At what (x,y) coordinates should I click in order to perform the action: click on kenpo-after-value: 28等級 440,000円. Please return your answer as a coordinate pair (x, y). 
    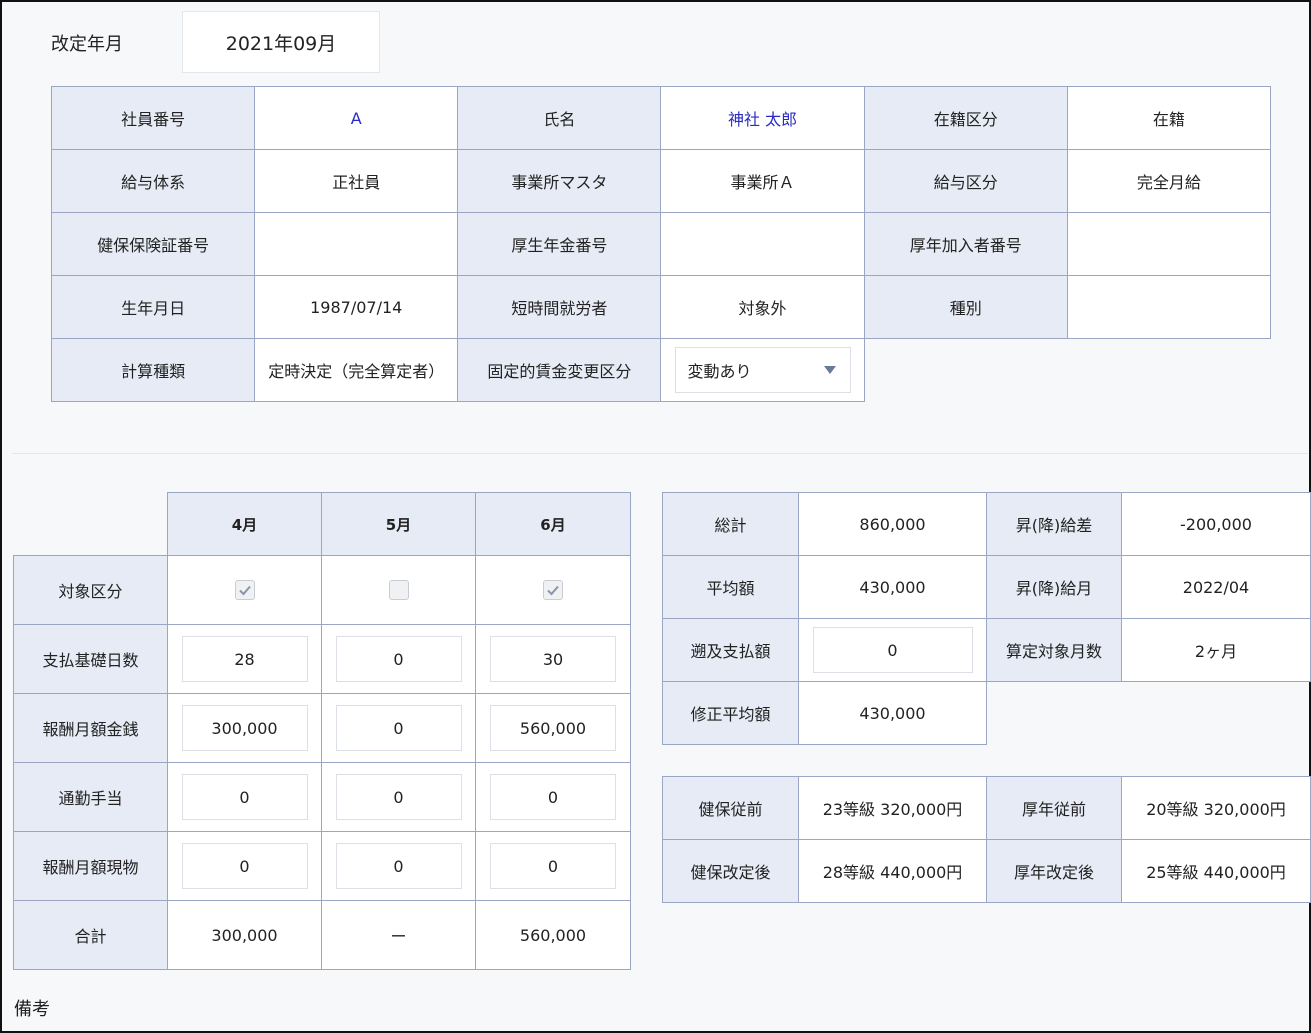
    Looking at the image, I should click on (892, 871).